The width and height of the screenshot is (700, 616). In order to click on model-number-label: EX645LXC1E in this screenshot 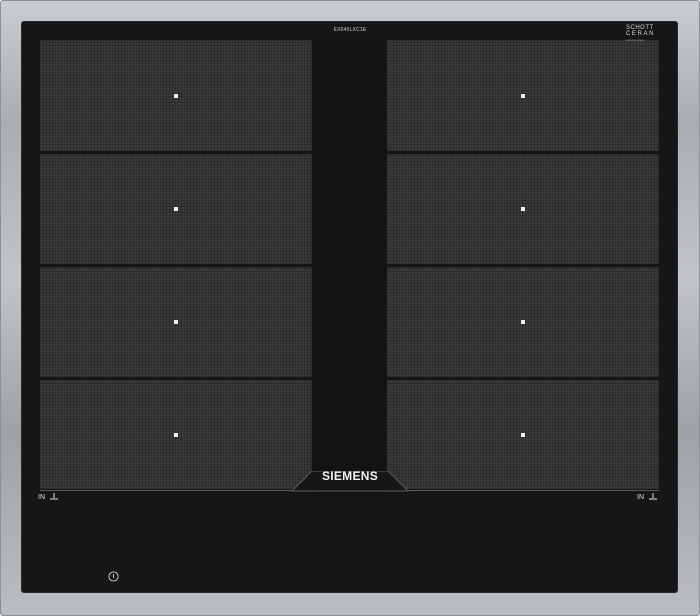, I will do `click(350, 30)`.